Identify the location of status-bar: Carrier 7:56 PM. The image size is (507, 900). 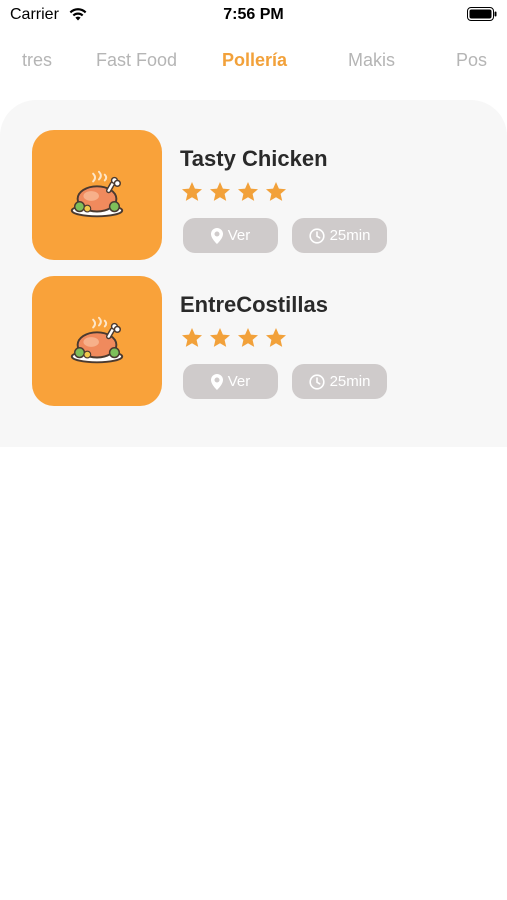
(253, 16).